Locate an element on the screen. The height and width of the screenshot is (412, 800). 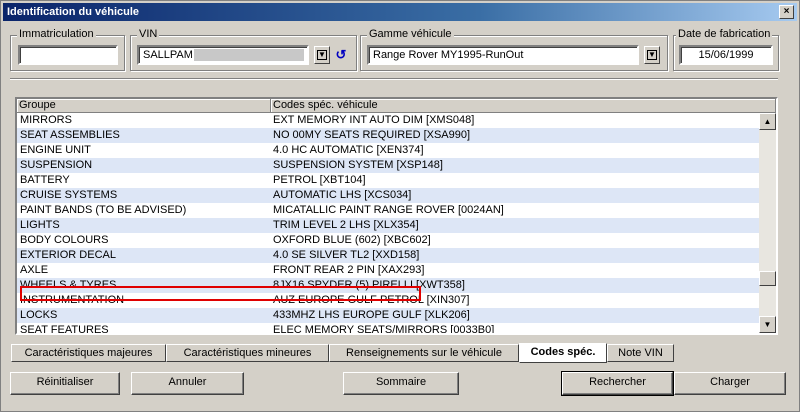
table-row: ENGINE UNIT 4.0 HC AUTOMATIC [XEN374] is located at coordinates (388, 150).